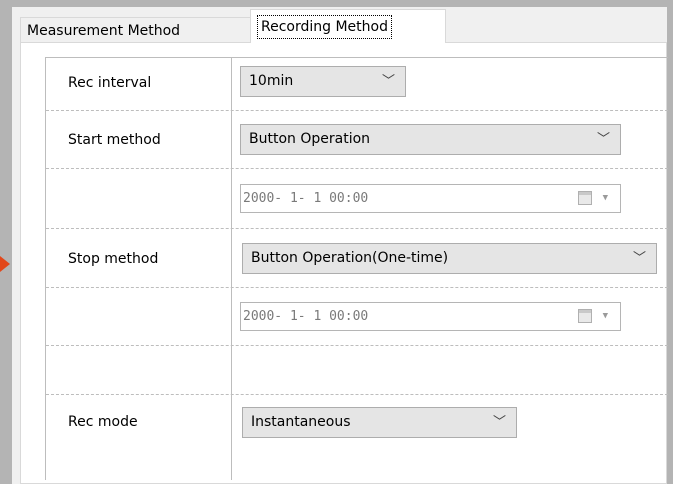  I want to click on start-datetime-value: 2000- 1- 1 00:00, so click(306, 198).